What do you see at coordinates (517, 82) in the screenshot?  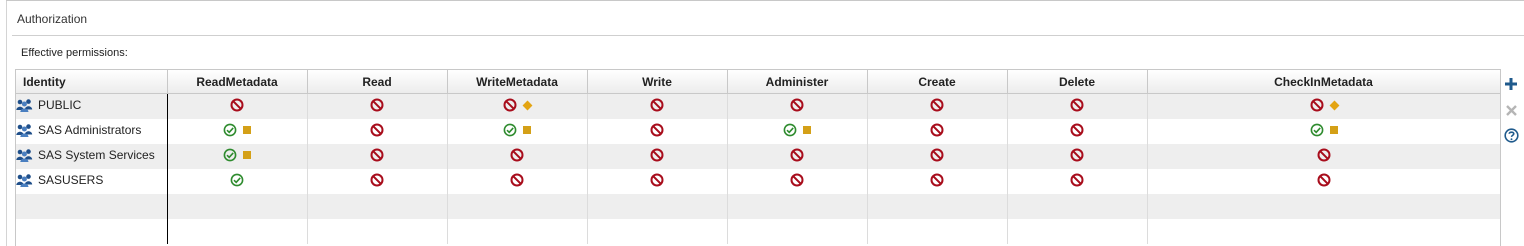 I see `column-header-writemetadata: WriteMetadata` at bounding box center [517, 82].